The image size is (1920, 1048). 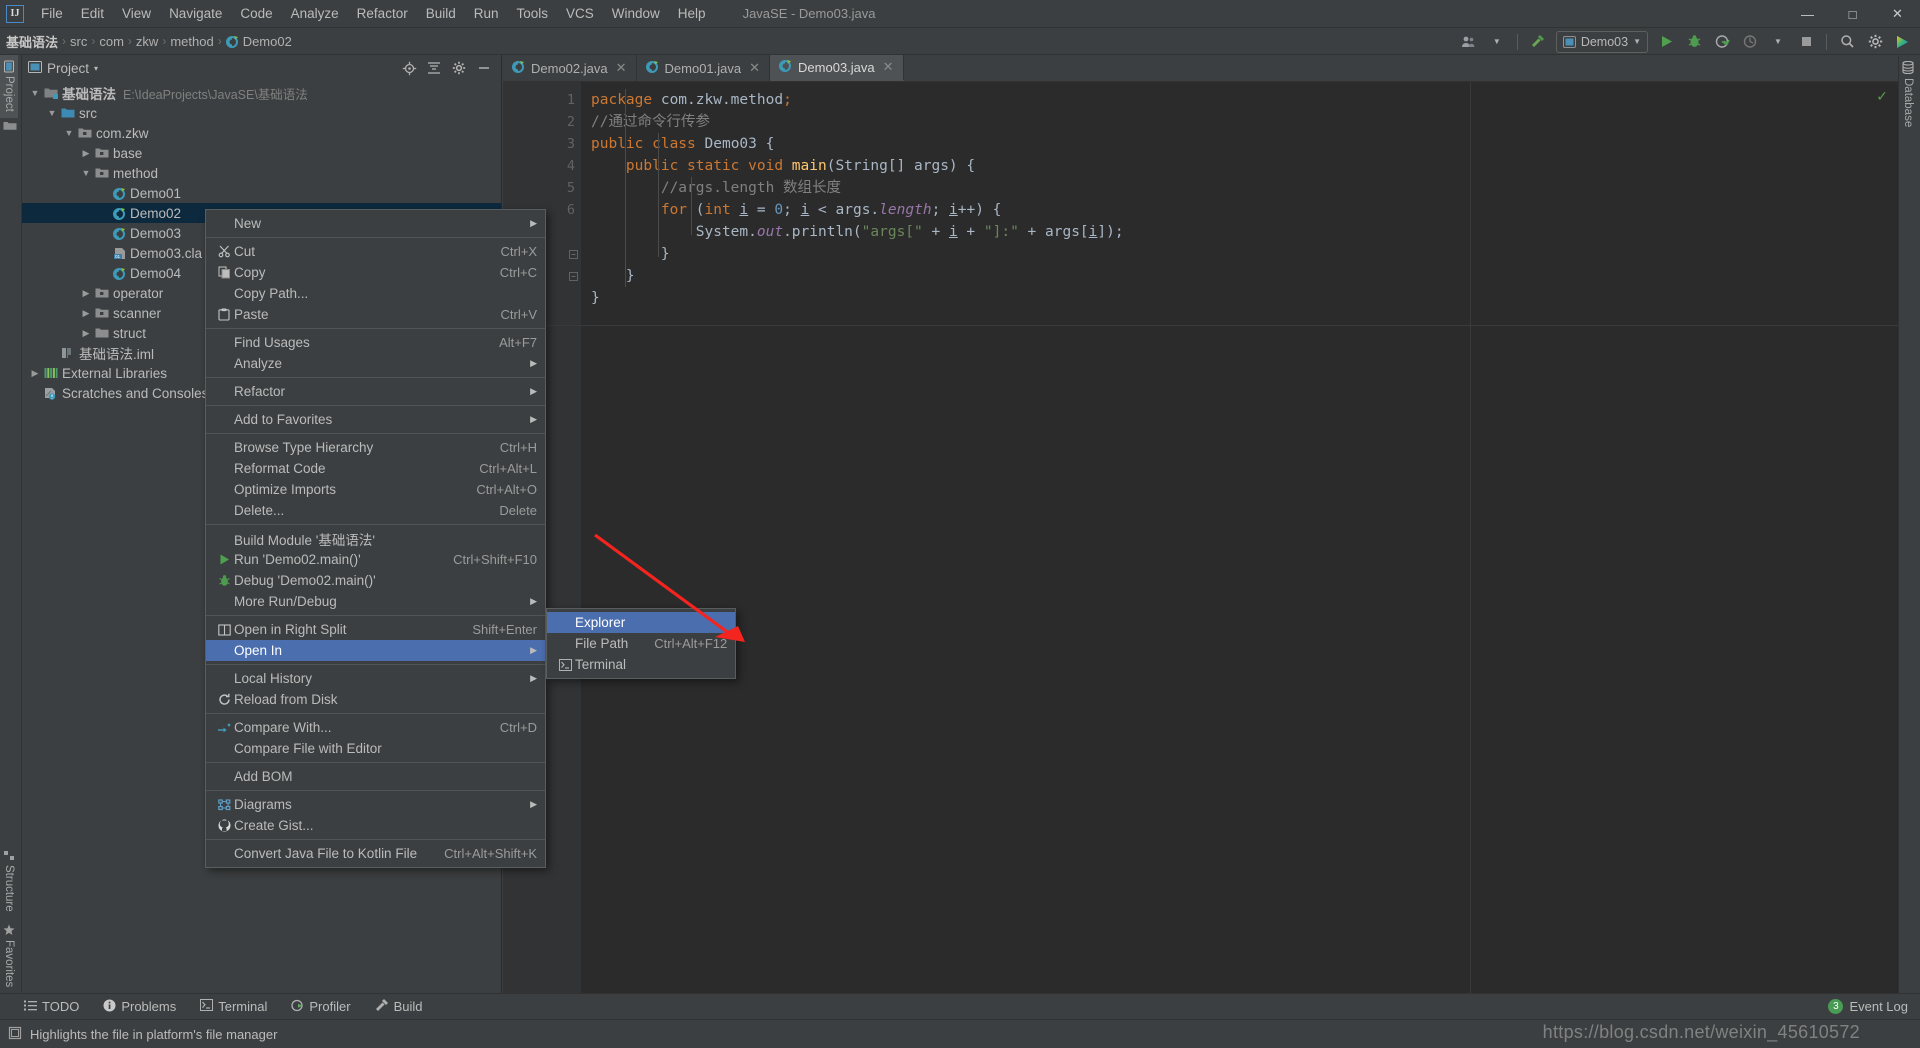 I want to click on submenu-item-explorer: Explorer, so click(x=641, y=622).